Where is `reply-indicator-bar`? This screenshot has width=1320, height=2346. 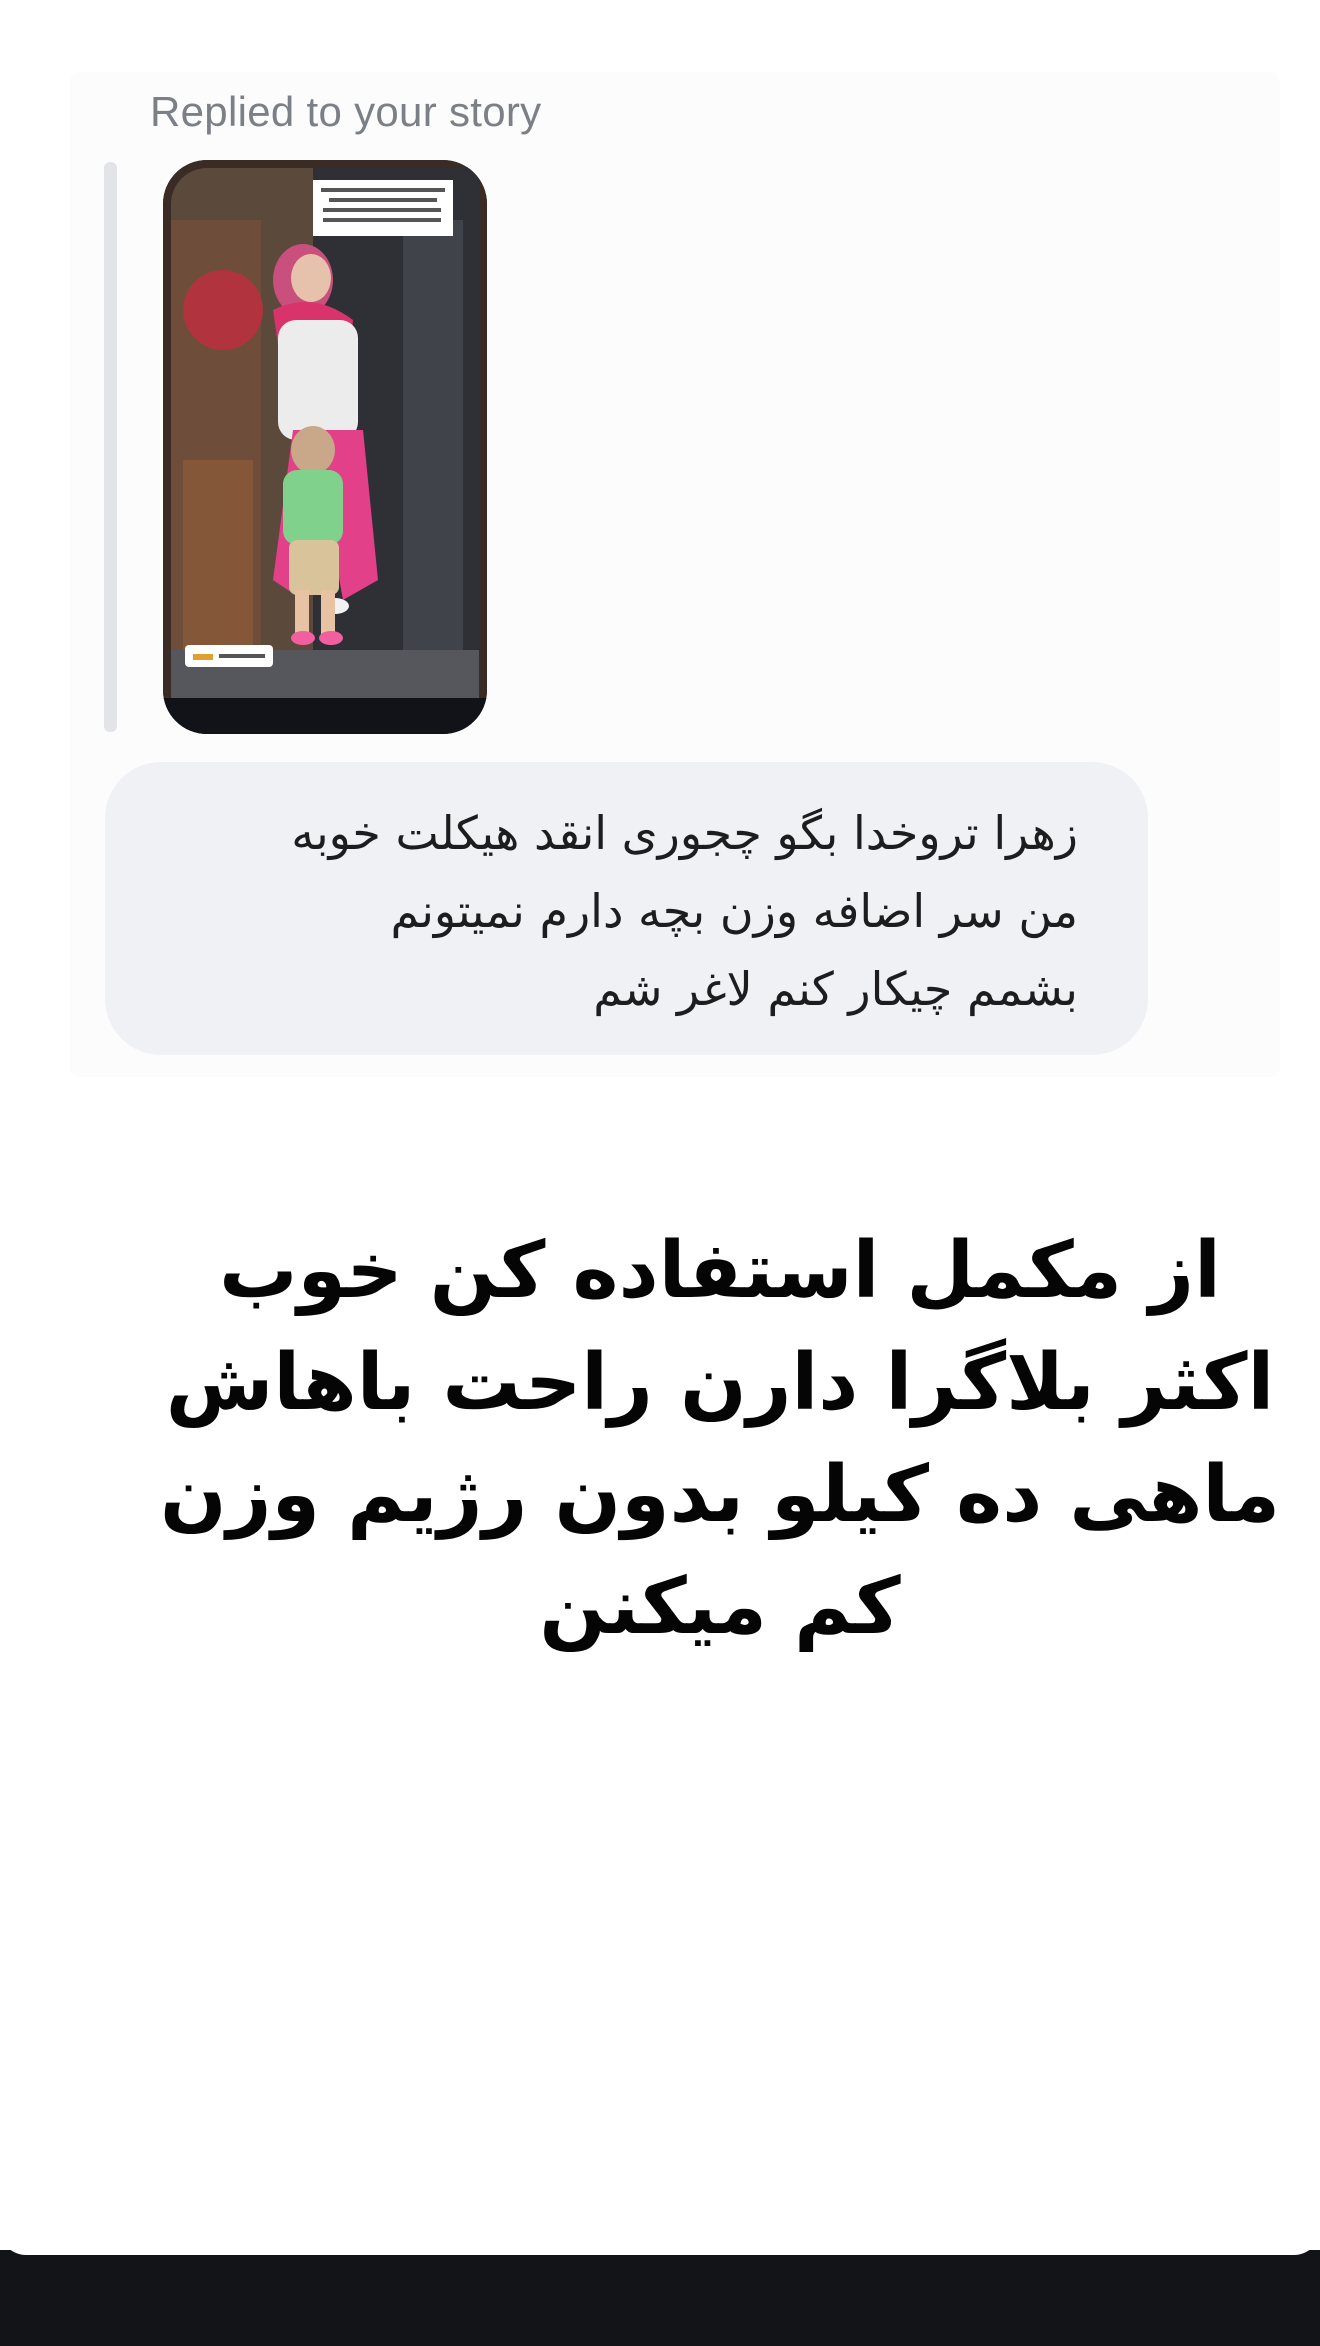
reply-indicator-bar is located at coordinates (110, 447).